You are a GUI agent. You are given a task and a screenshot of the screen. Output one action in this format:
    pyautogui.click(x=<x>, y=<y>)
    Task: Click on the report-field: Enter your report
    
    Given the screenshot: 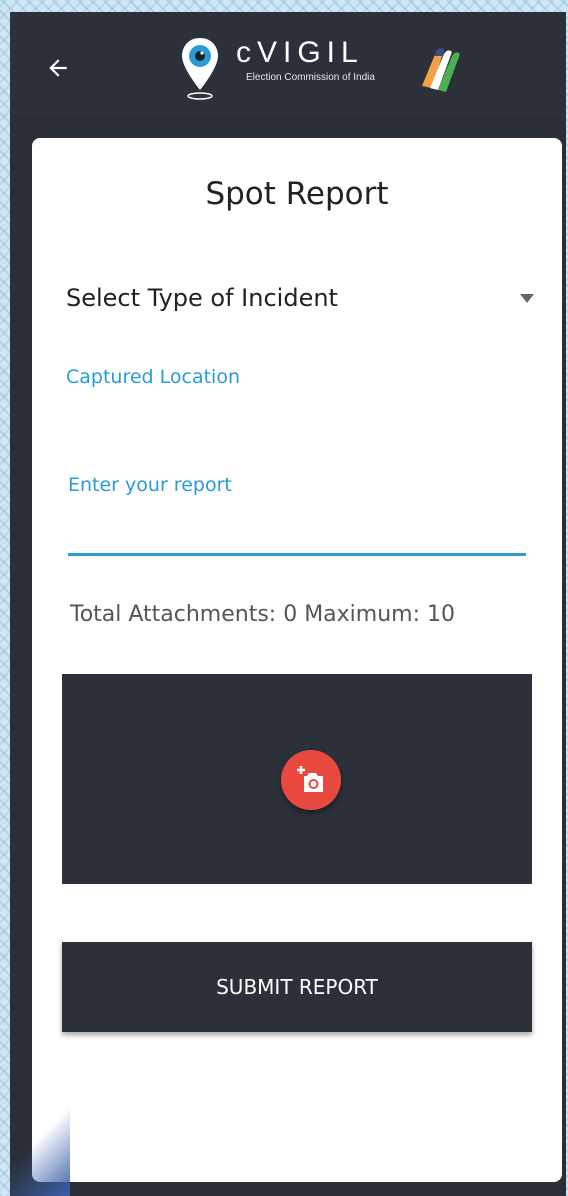 What is the action you would take?
    pyautogui.click(x=299, y=508)
    